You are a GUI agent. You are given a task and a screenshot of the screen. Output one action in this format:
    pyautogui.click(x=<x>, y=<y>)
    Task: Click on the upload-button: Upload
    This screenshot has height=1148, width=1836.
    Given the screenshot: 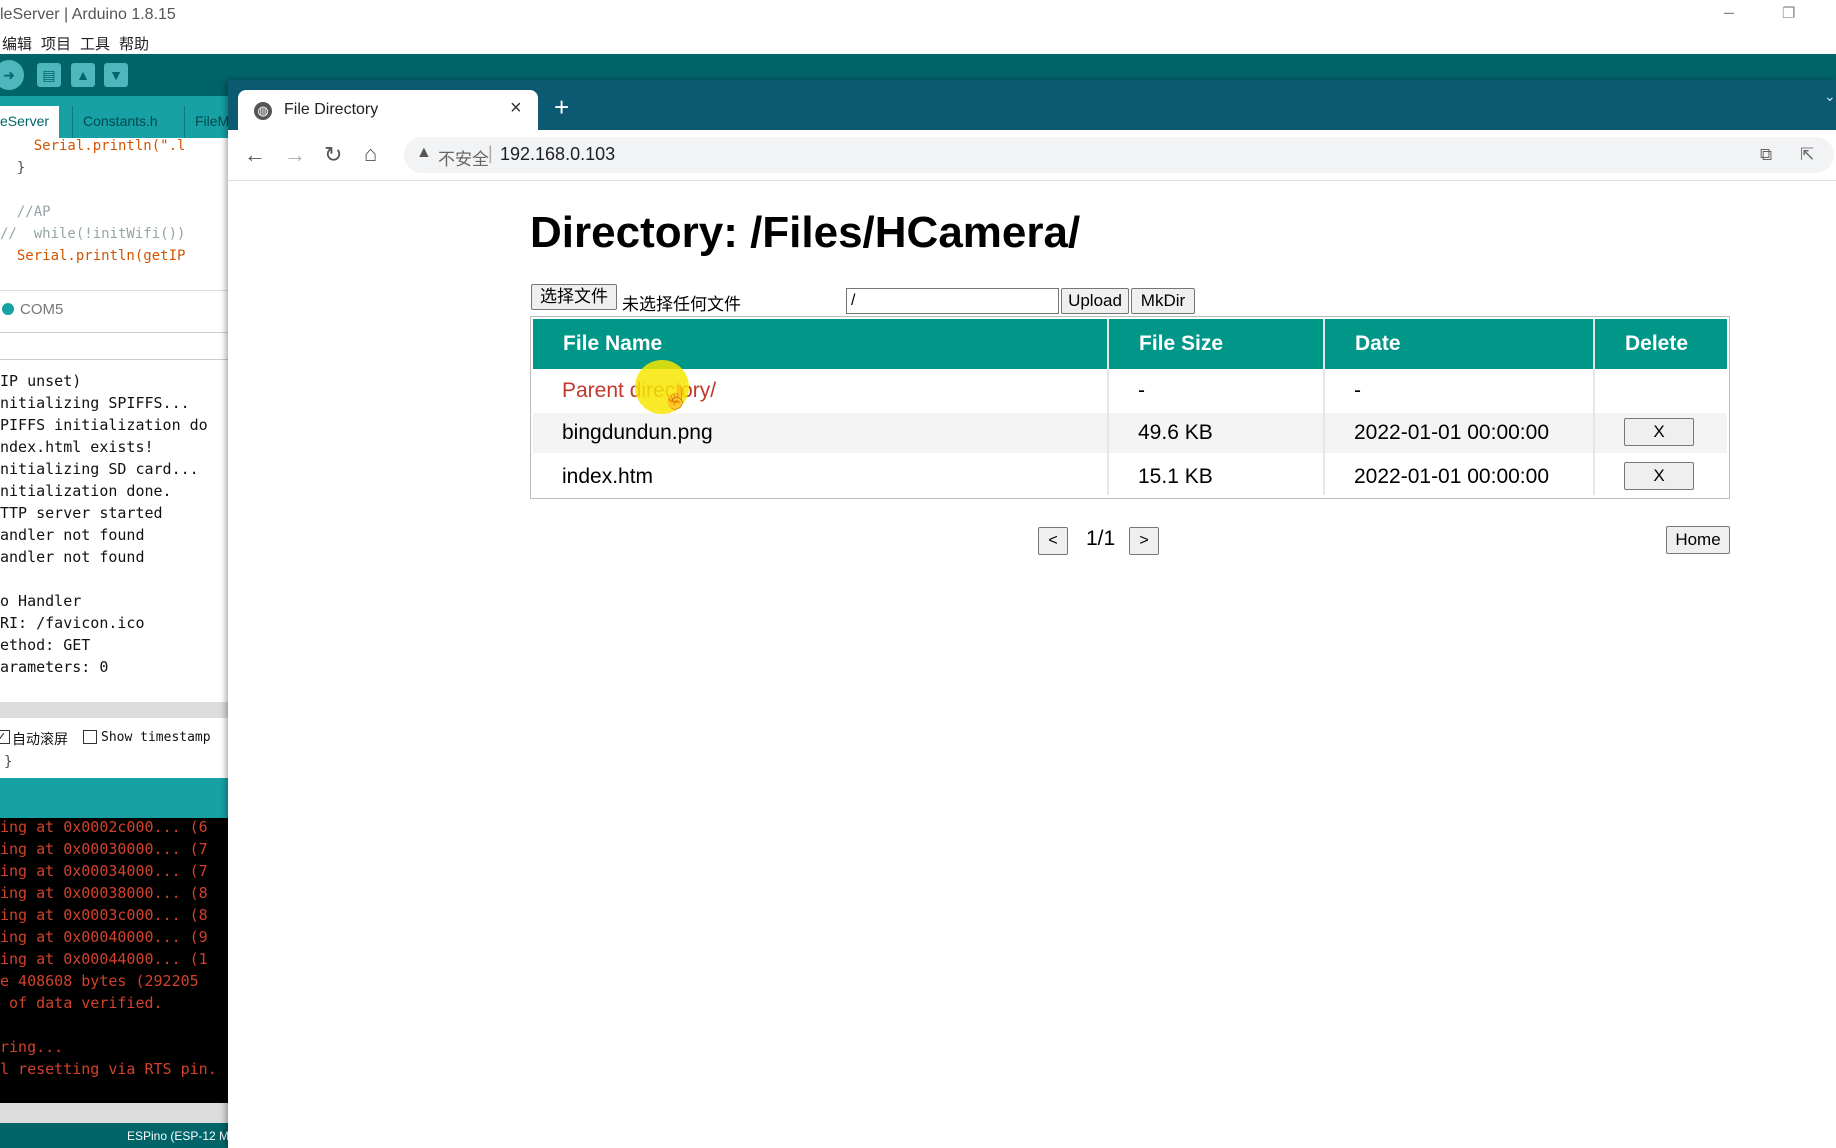 What is the action you would take?
    pyautogui.click(x=1095, y=301)
    